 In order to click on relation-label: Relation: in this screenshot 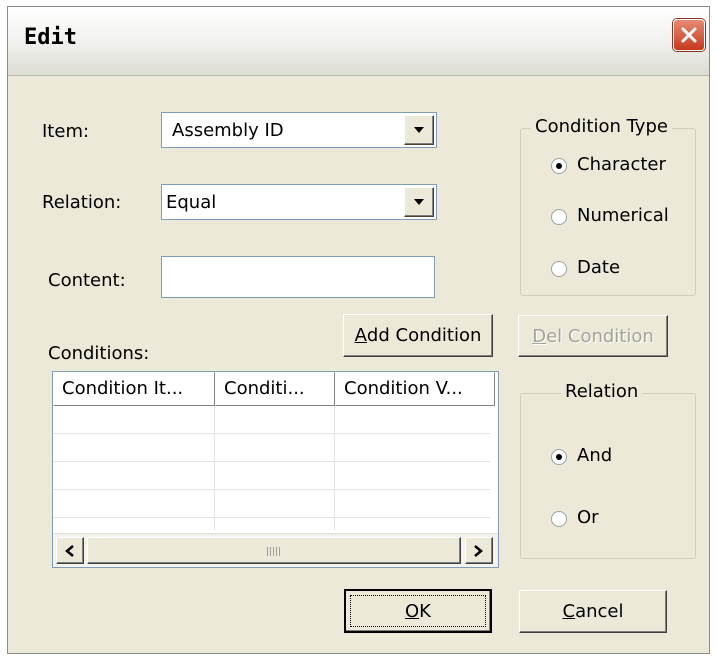, I will do `click(82, 202)`.